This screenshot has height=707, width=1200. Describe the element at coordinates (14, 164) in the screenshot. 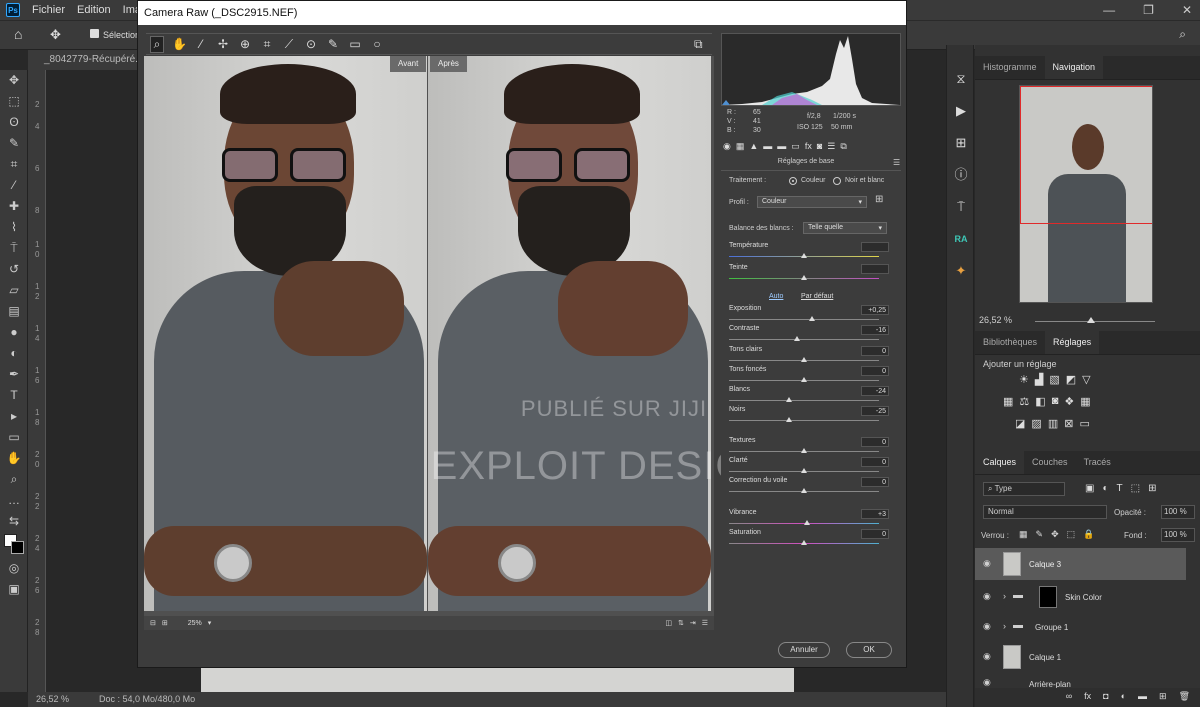

I see `crop-icon: ⌗` at that location.